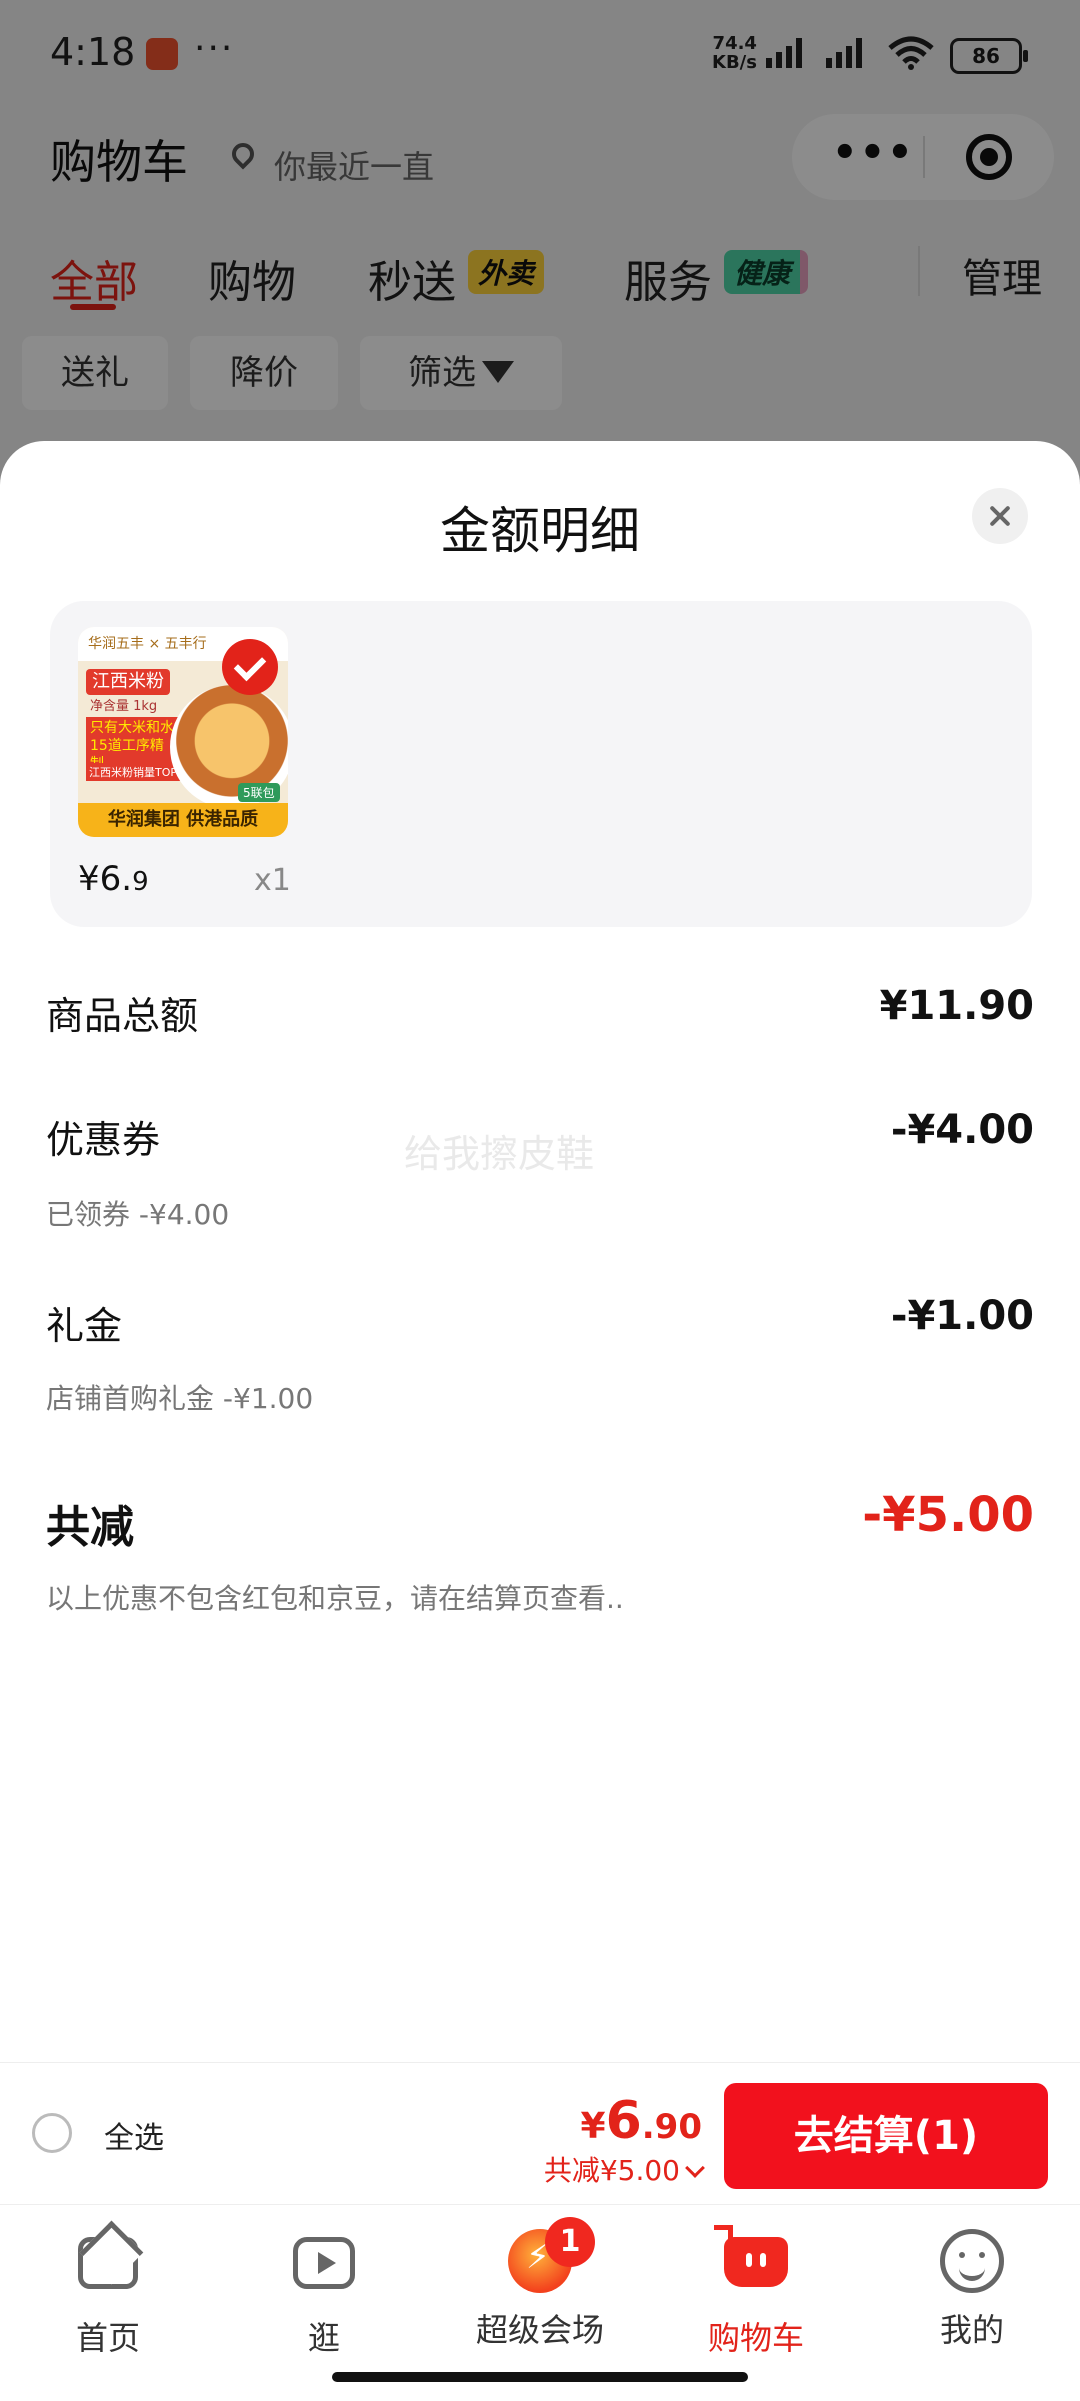 This screenshot has width=1080, height=2401. Describe the element at coordinates (180, 1398) in the screenshot. I see `gift-money-detail: 店铺首购礼金 -¥1.00` at that location.